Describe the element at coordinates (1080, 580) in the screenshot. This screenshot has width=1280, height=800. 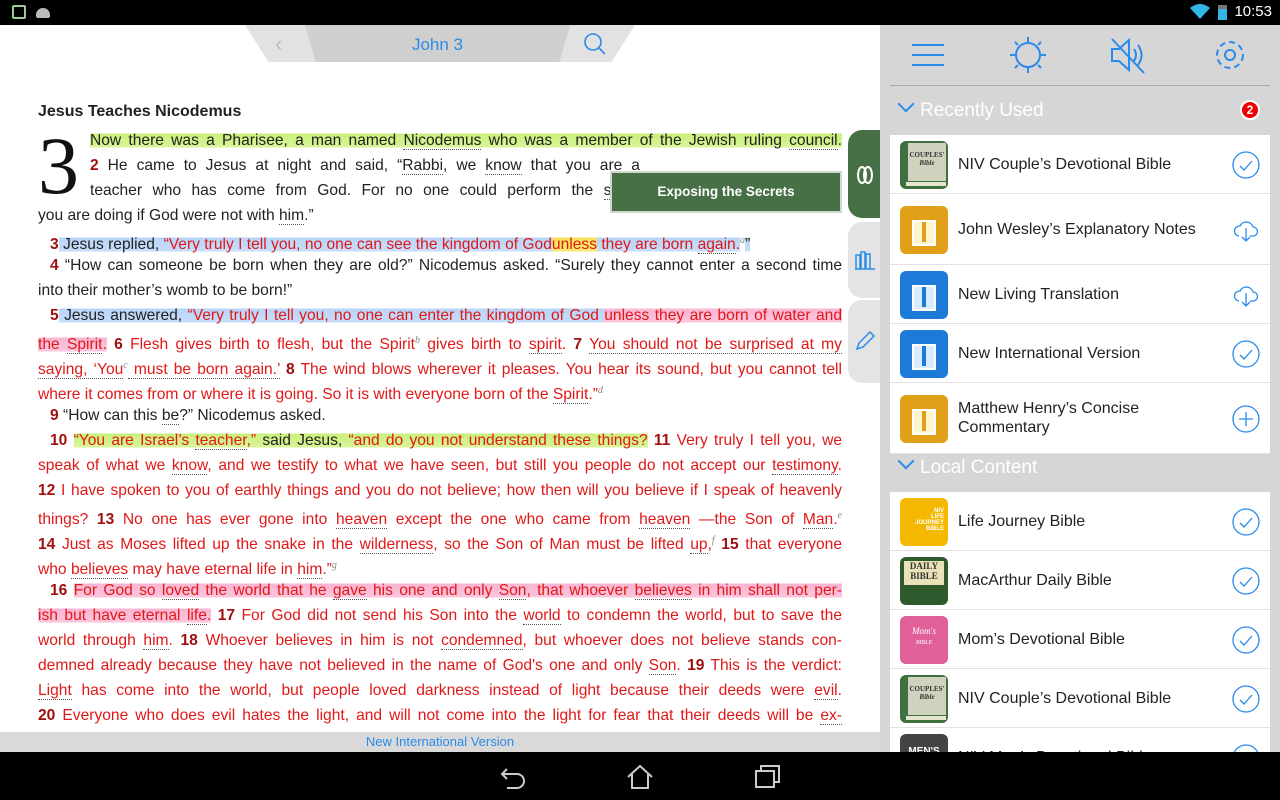
I see `library-item: DAILY BIBLE MacArthur Daily Bible` at that location.